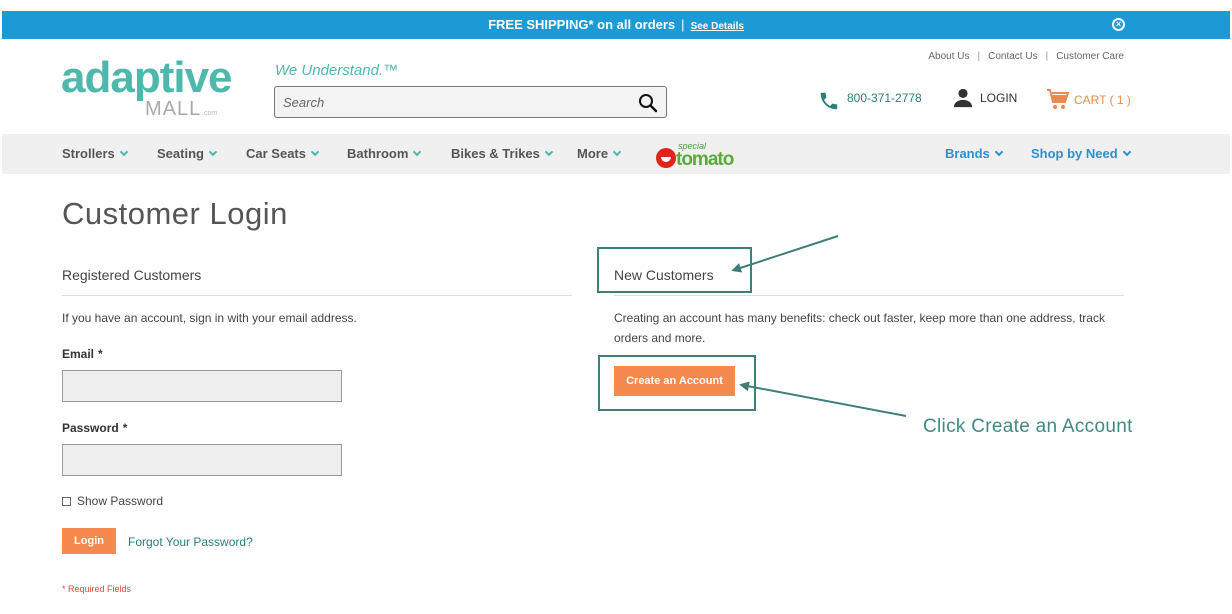  What do you see at coordinates (785, 254) in the screenshot?
I see `annotation-arrow-heading` at bounding box center [785, 254].